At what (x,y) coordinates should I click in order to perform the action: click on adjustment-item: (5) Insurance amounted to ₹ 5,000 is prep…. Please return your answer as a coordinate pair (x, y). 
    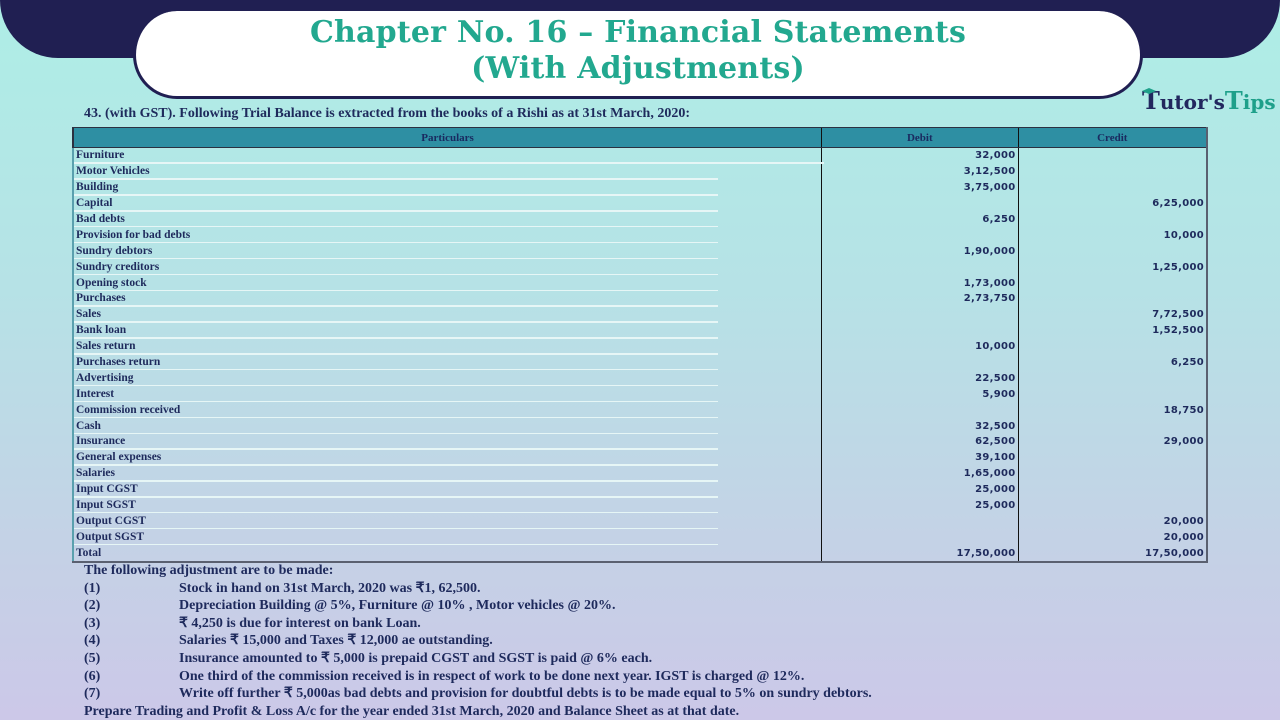
    Looking at the image, I should click on (659, 659).